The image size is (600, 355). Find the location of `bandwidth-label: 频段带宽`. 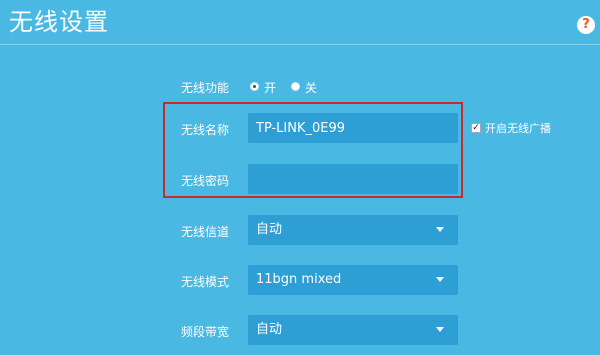

bandwidth-label: 频段带宽 is located at coordinates (205, 332).